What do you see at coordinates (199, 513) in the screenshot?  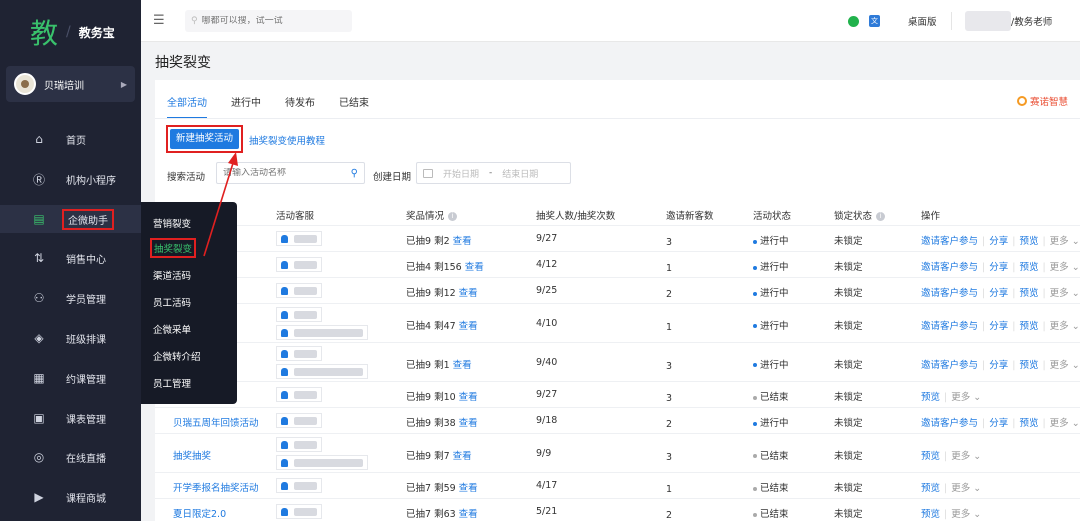 I see `activity-name: 夏日限定2.0` at bounding box center [199, 513].